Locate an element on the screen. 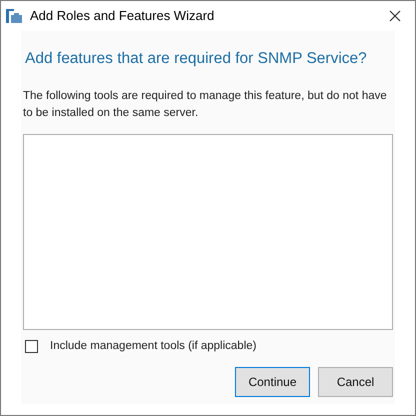 This screenshot has width=416, height=416. dialog-button: Cancel is located at coordinates (355, 381).